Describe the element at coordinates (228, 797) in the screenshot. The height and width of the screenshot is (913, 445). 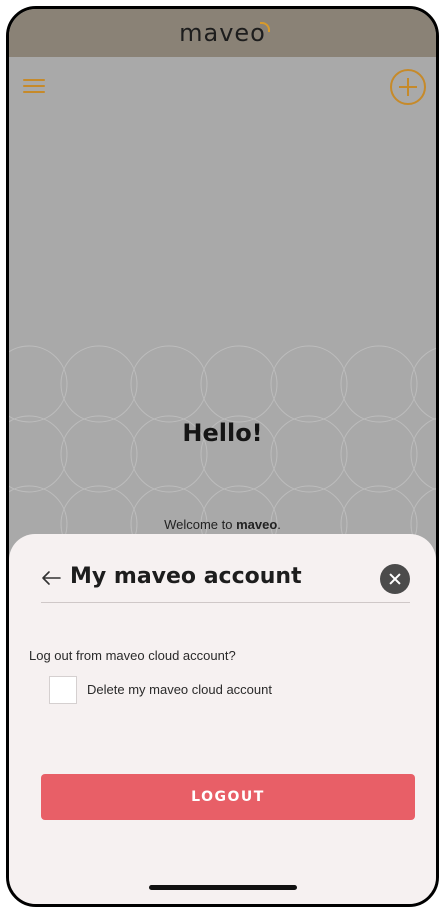
I see `logout-button: LOGOUT` at that location.